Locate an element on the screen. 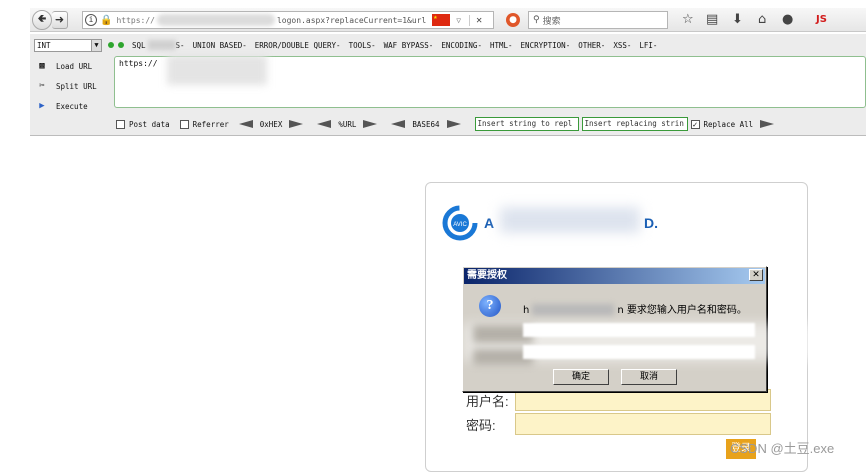 The height and width of the screenshot is (472, 866). url-suffix: logon.aspx?replaceCurrent=1&url is located at coordinates (351, 20).